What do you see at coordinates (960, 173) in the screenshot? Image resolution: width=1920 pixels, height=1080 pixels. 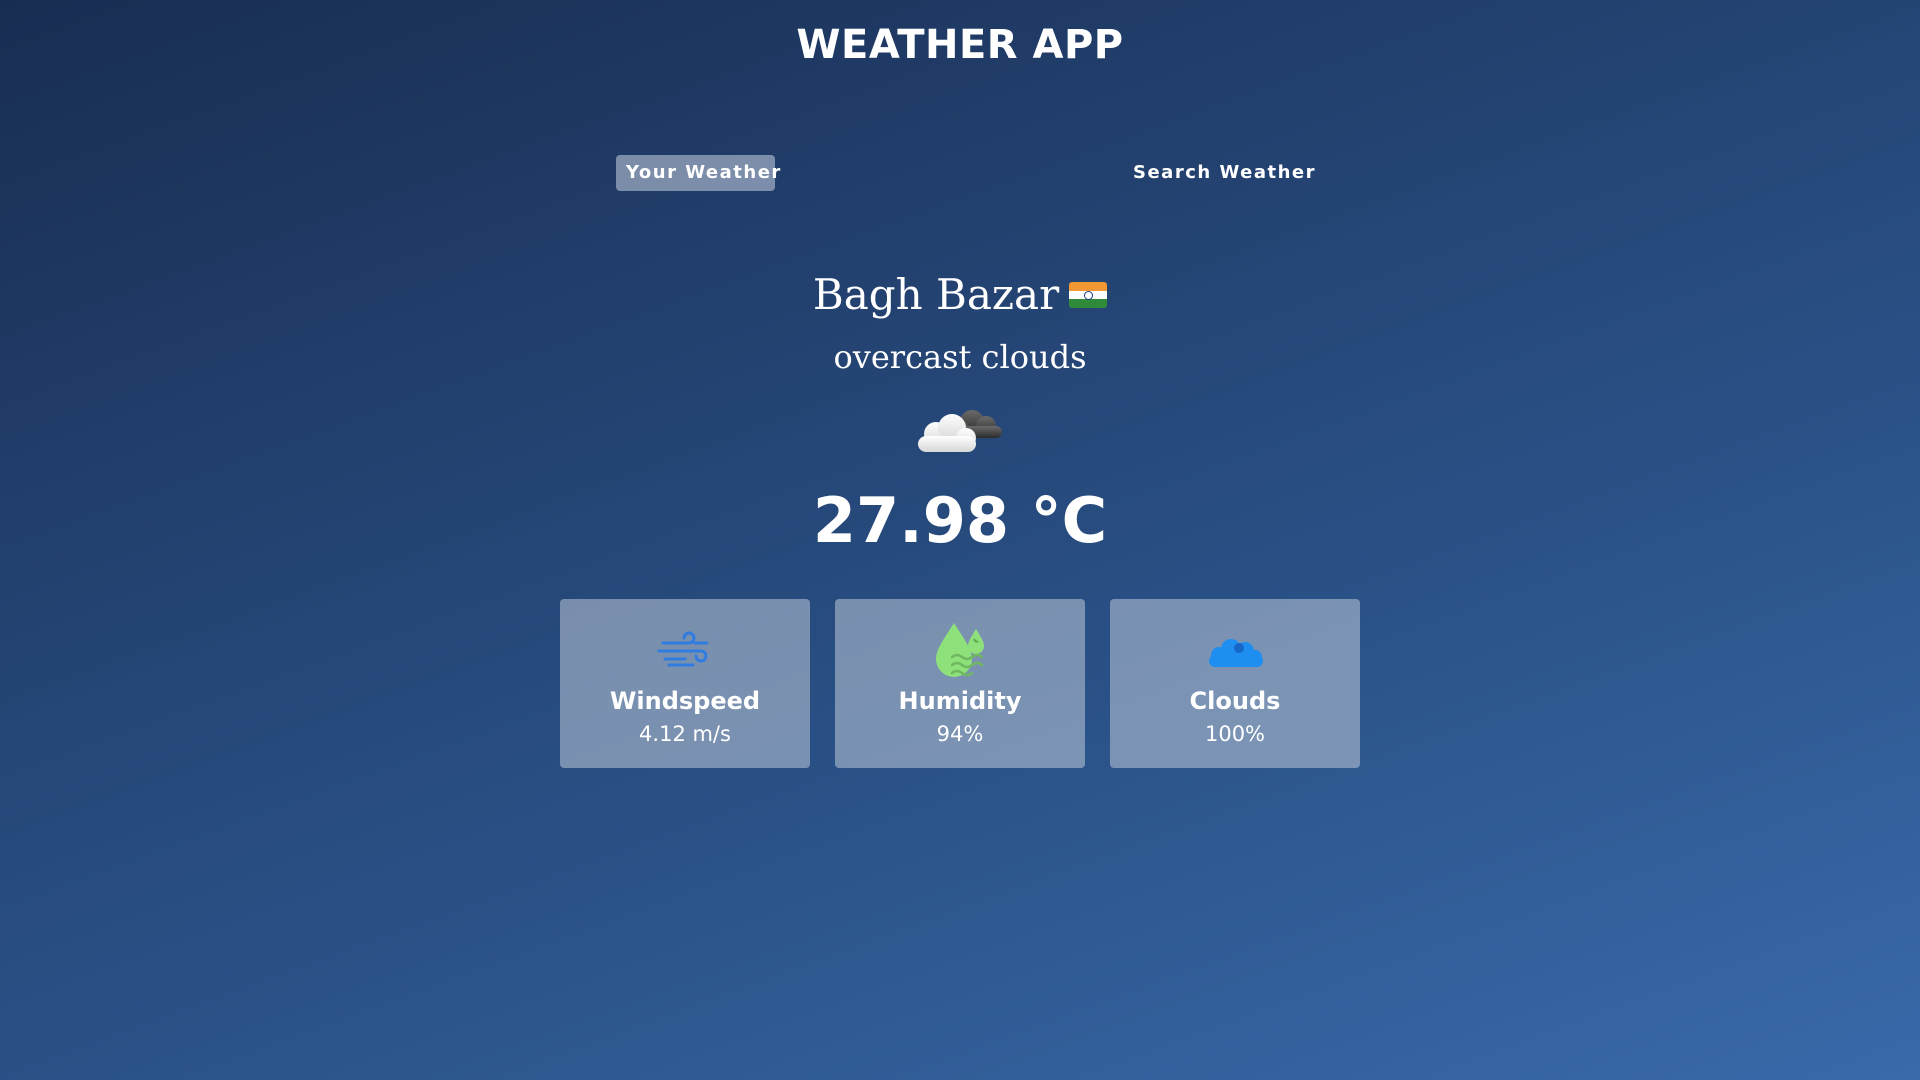 I see `tab-bar: Your Weather Search Weather` at bounding box center [960, 173].